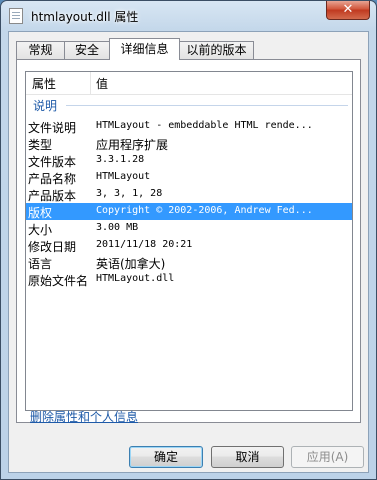 This screenshot has height=480, width=377. What do you see at coordinates (120, 159) in the screenshot?
I see `row-value: 3.3.1.28` at bounding box center [120, 159].